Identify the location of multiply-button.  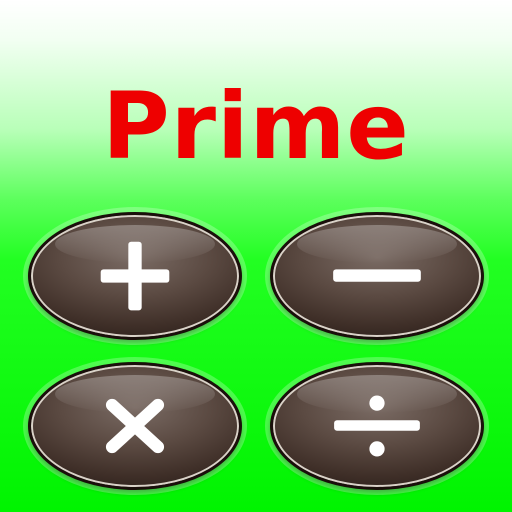
(135, 426).